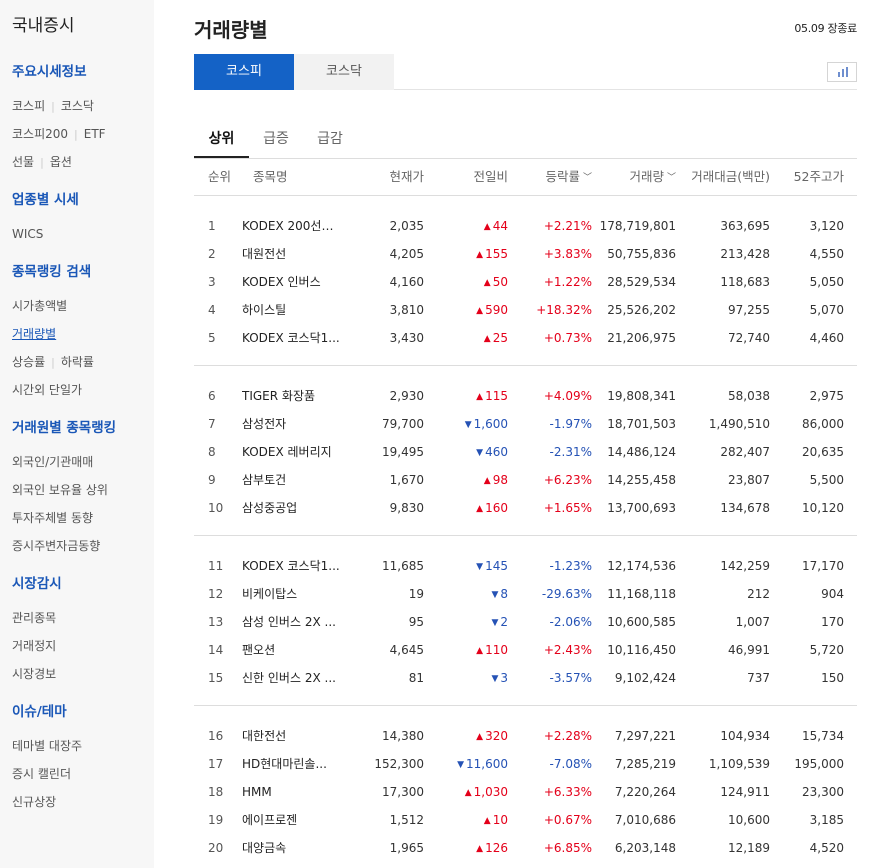  I want to click on sidebar-link: WICS, so click(27, 234).